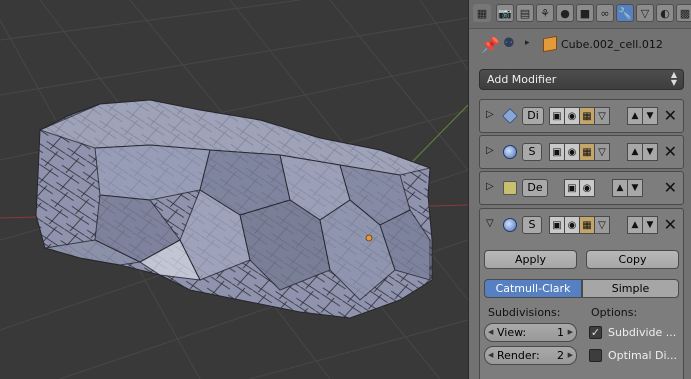 Image resolution: width=691 pixels, height=379 pixels. Describe the element at coordinates (509, 43) in the screenshot. I see `object-data-icon: ⚉` at that location.